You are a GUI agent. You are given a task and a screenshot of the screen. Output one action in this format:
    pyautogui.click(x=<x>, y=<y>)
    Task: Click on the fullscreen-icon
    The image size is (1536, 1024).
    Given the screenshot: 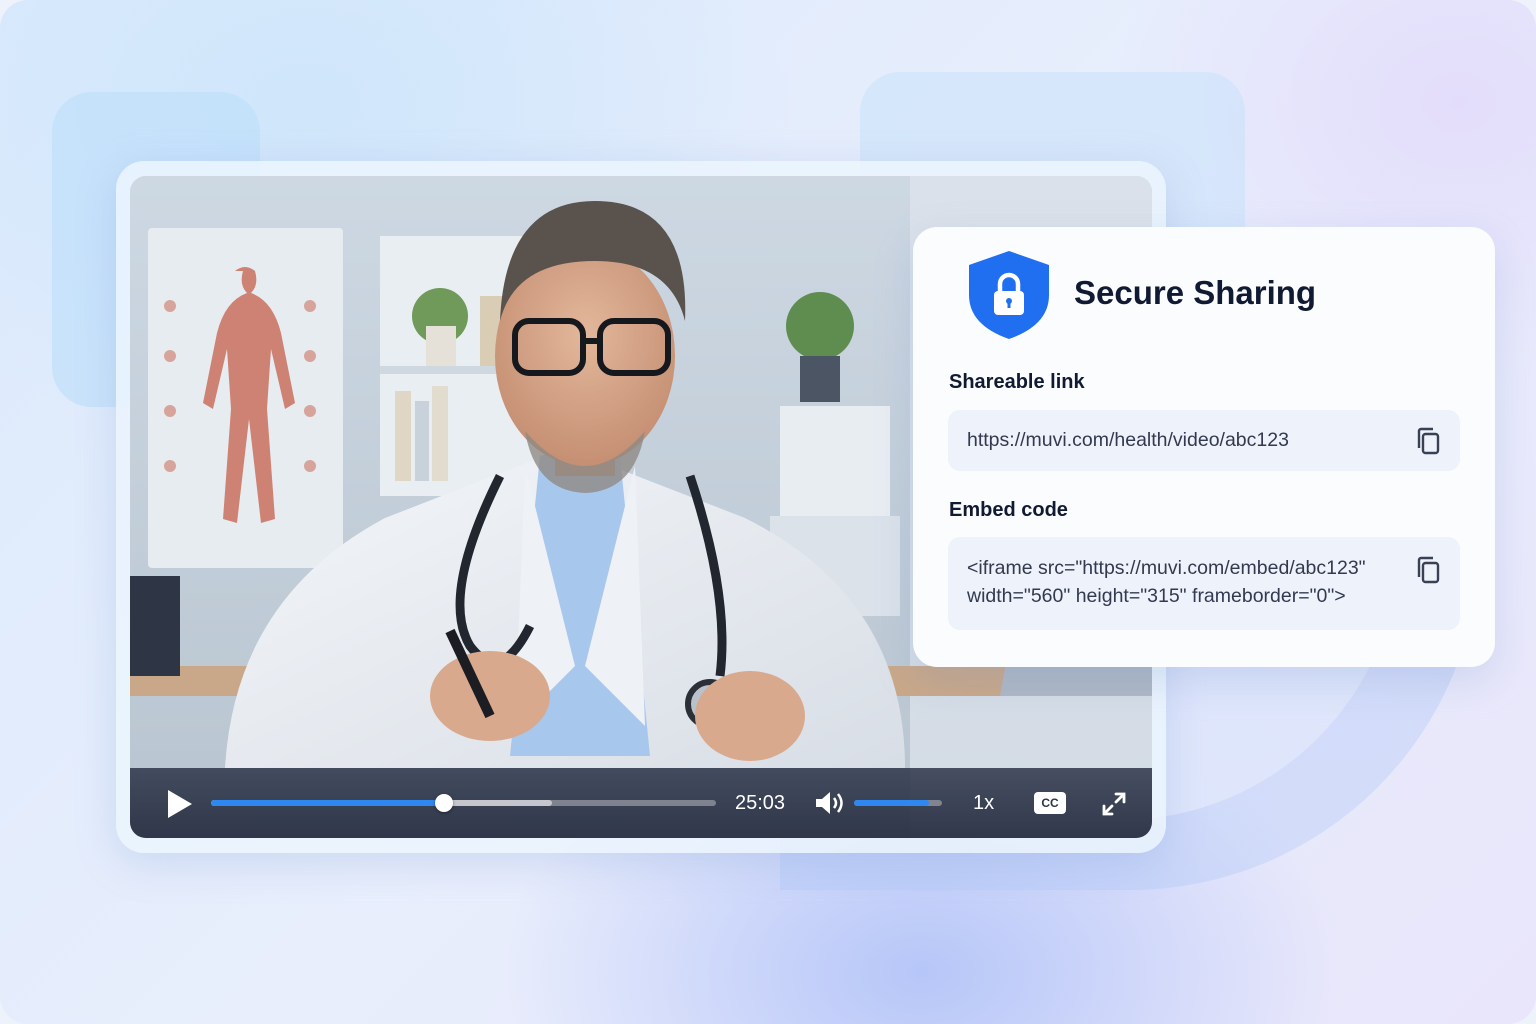 What is the action you would take?
    pyautogui.click(x=1114, y=804)
    